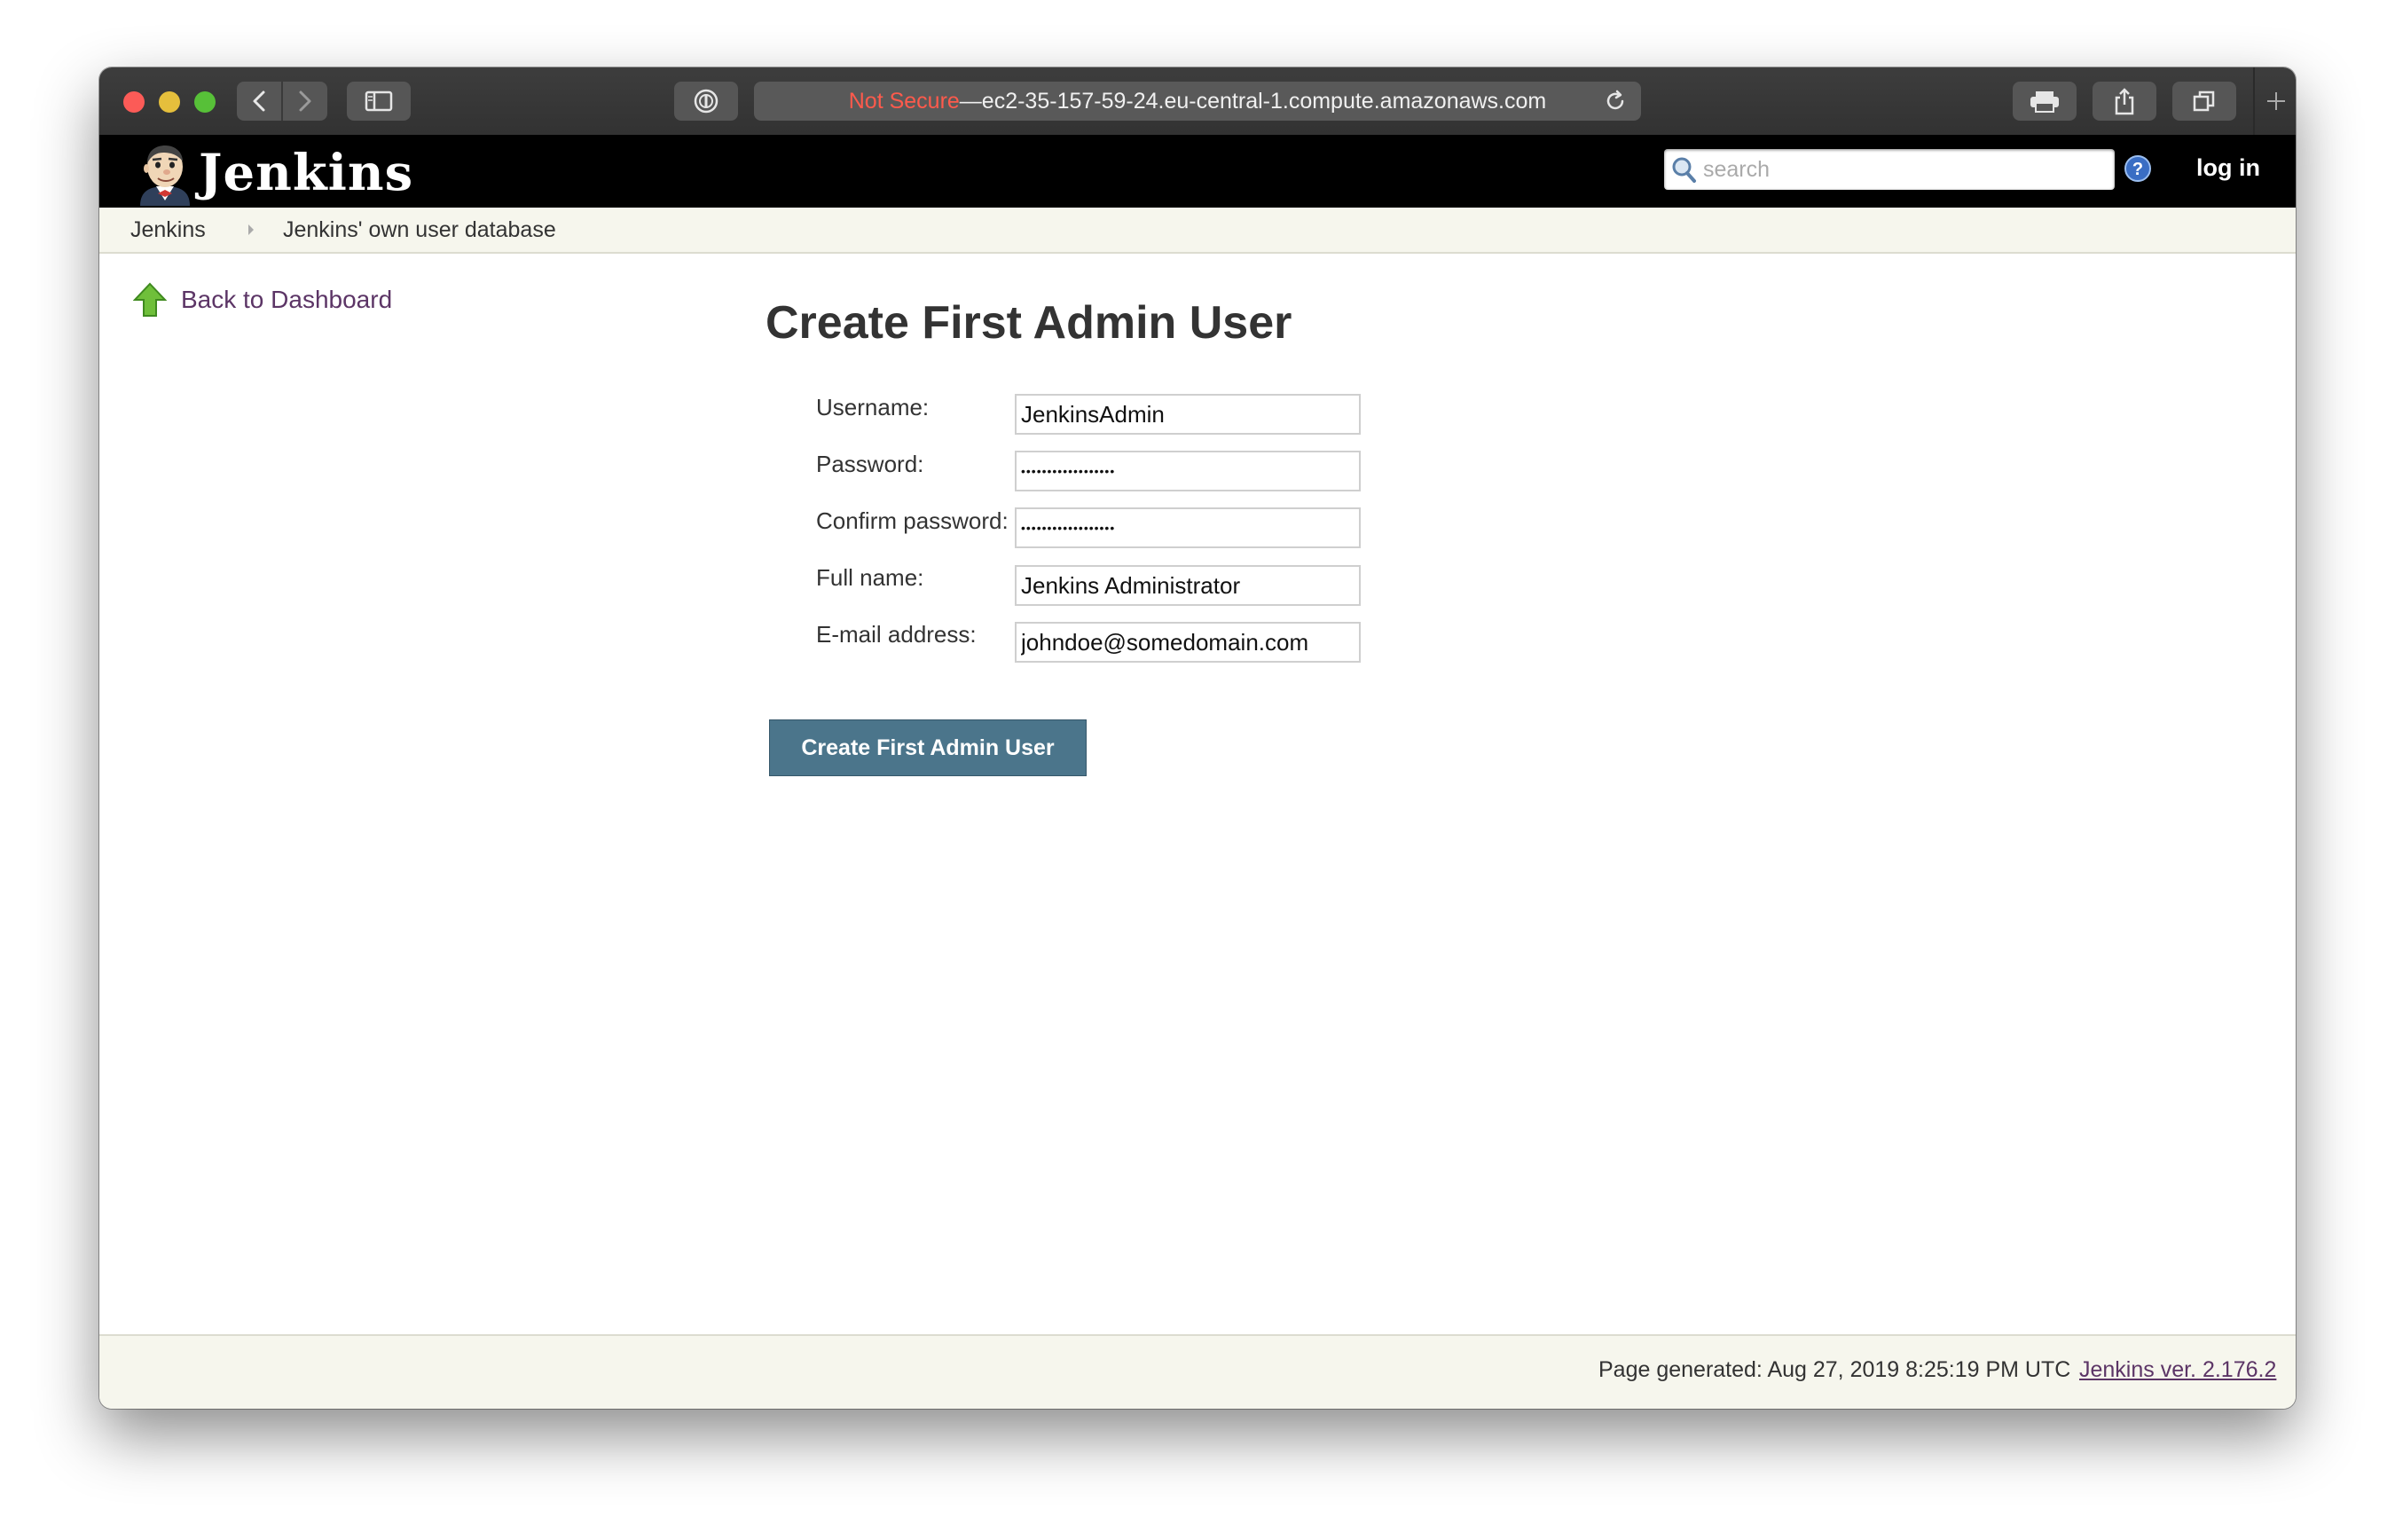 The width and height of the screenshot is (2395, 1540). Describe the element at coordinates (1616, 101) in the screenshot. I see `reload-icon` at that location.